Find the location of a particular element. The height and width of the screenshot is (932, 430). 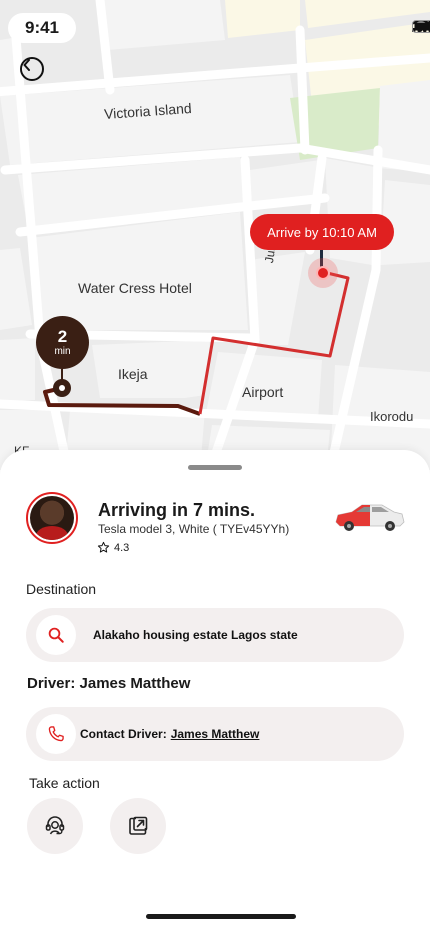

driver-name-title: Driver: James Matthew is located at coordinates (109, 683).